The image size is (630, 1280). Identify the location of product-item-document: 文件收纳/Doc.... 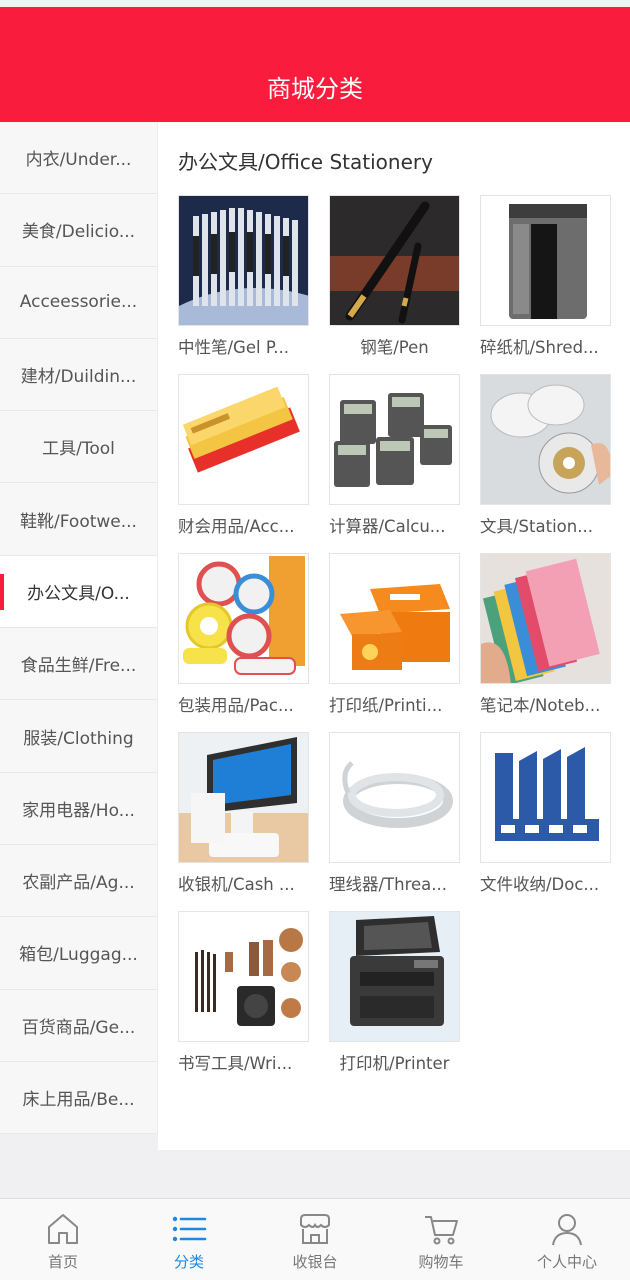
(550, 813).